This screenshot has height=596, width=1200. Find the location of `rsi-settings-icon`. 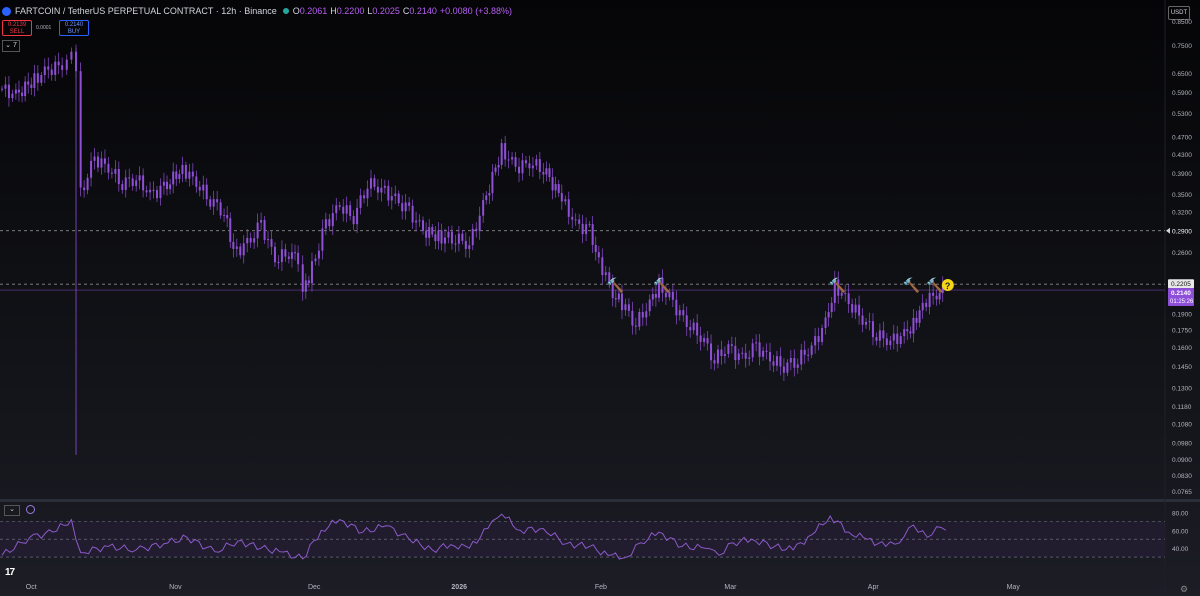

rsi-settings-icon is located at coordinates (30, 509).